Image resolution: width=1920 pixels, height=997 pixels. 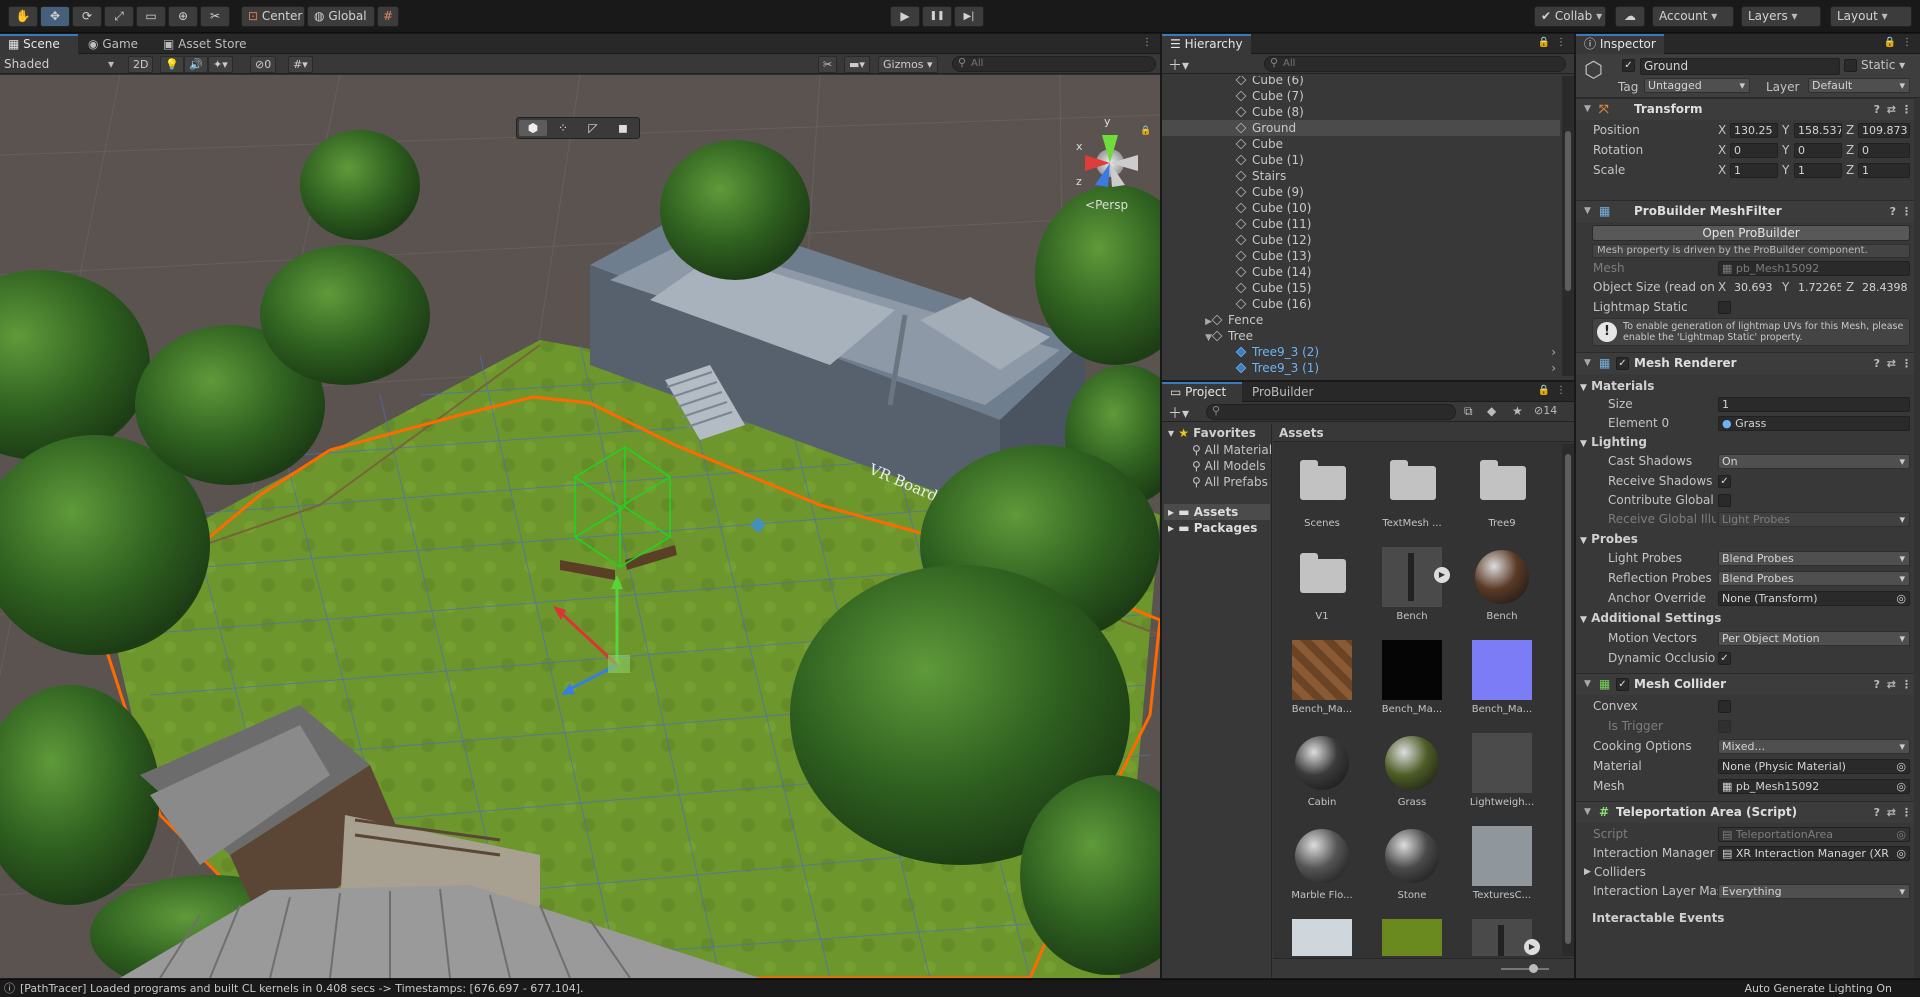 What do you see at coordinates (1317, 500) in the screenshot?
I see `asset-item: Scenes` at bounding box center [1317, 500].